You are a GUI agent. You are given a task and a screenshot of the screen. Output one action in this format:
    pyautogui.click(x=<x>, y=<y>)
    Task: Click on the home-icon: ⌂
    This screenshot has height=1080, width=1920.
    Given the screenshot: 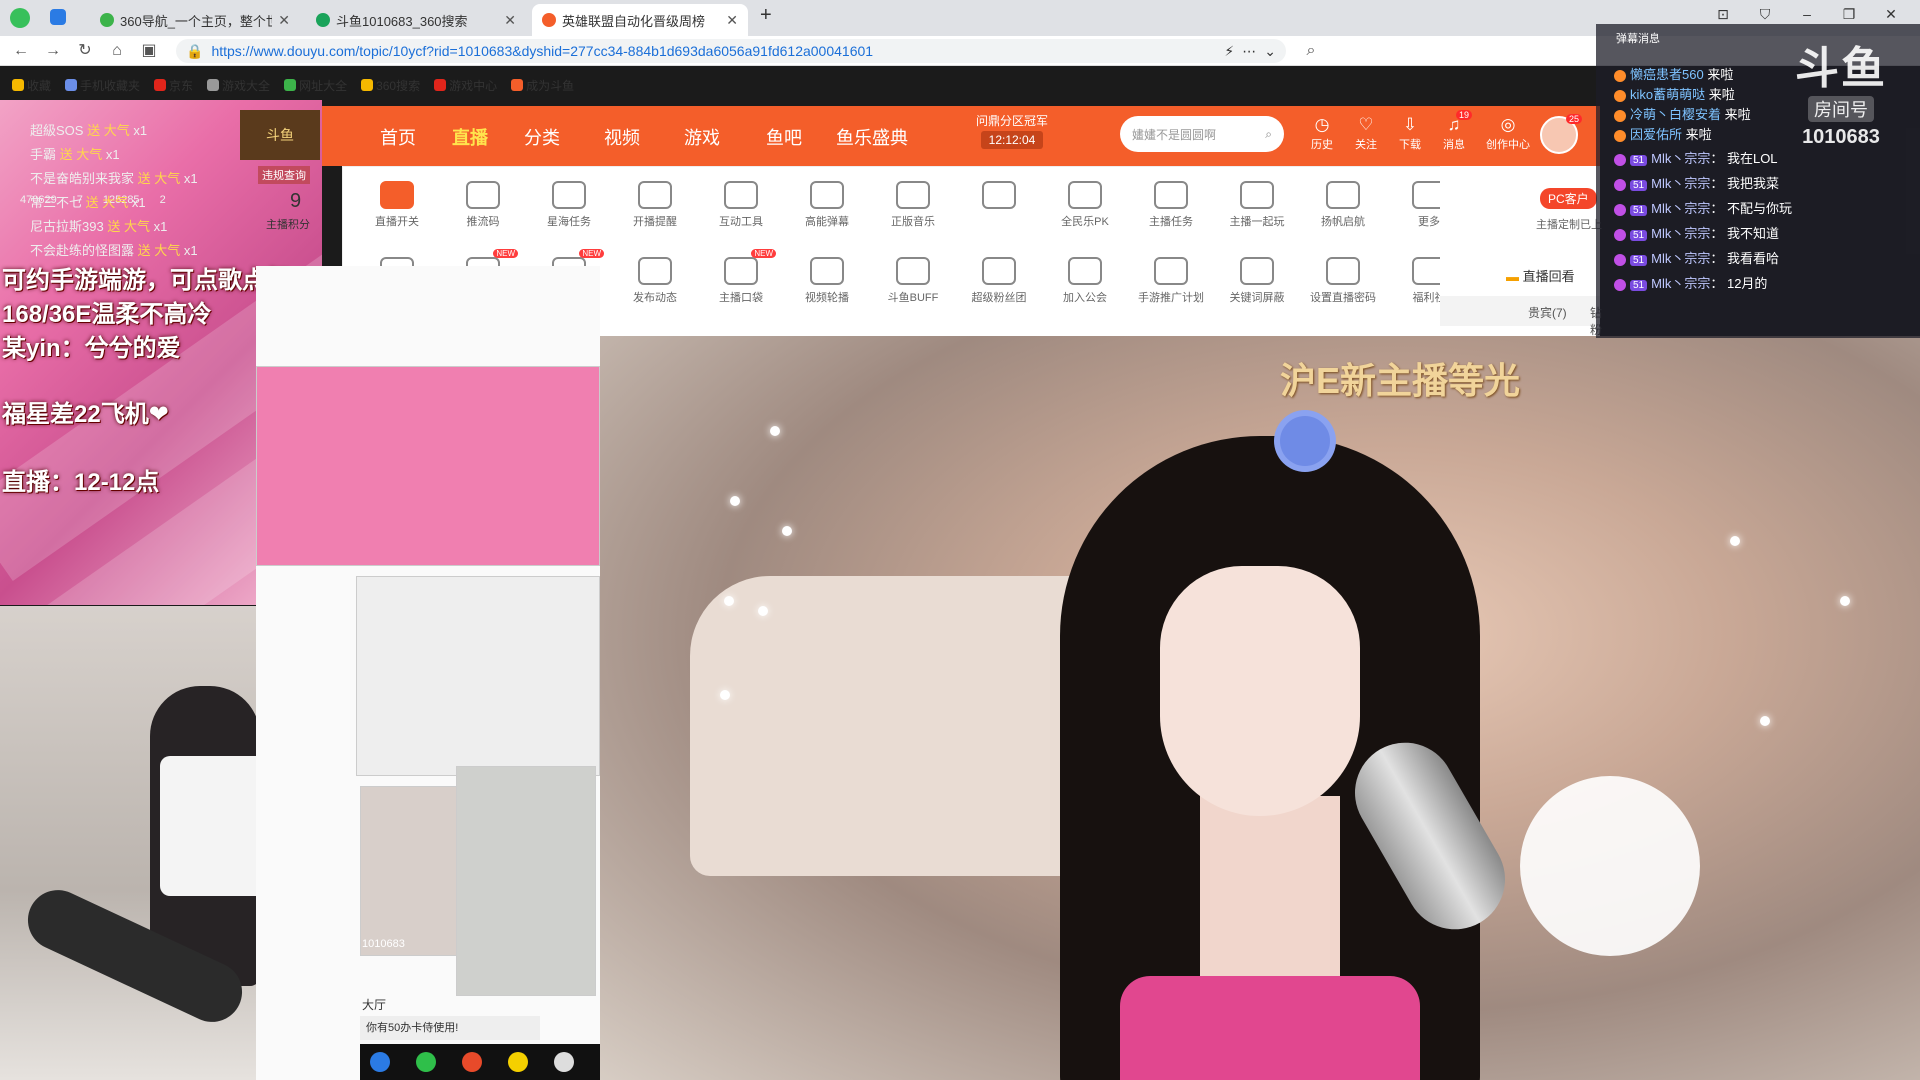 What is the action you would take?
    pyautogui.click(x=117, y=51)
    